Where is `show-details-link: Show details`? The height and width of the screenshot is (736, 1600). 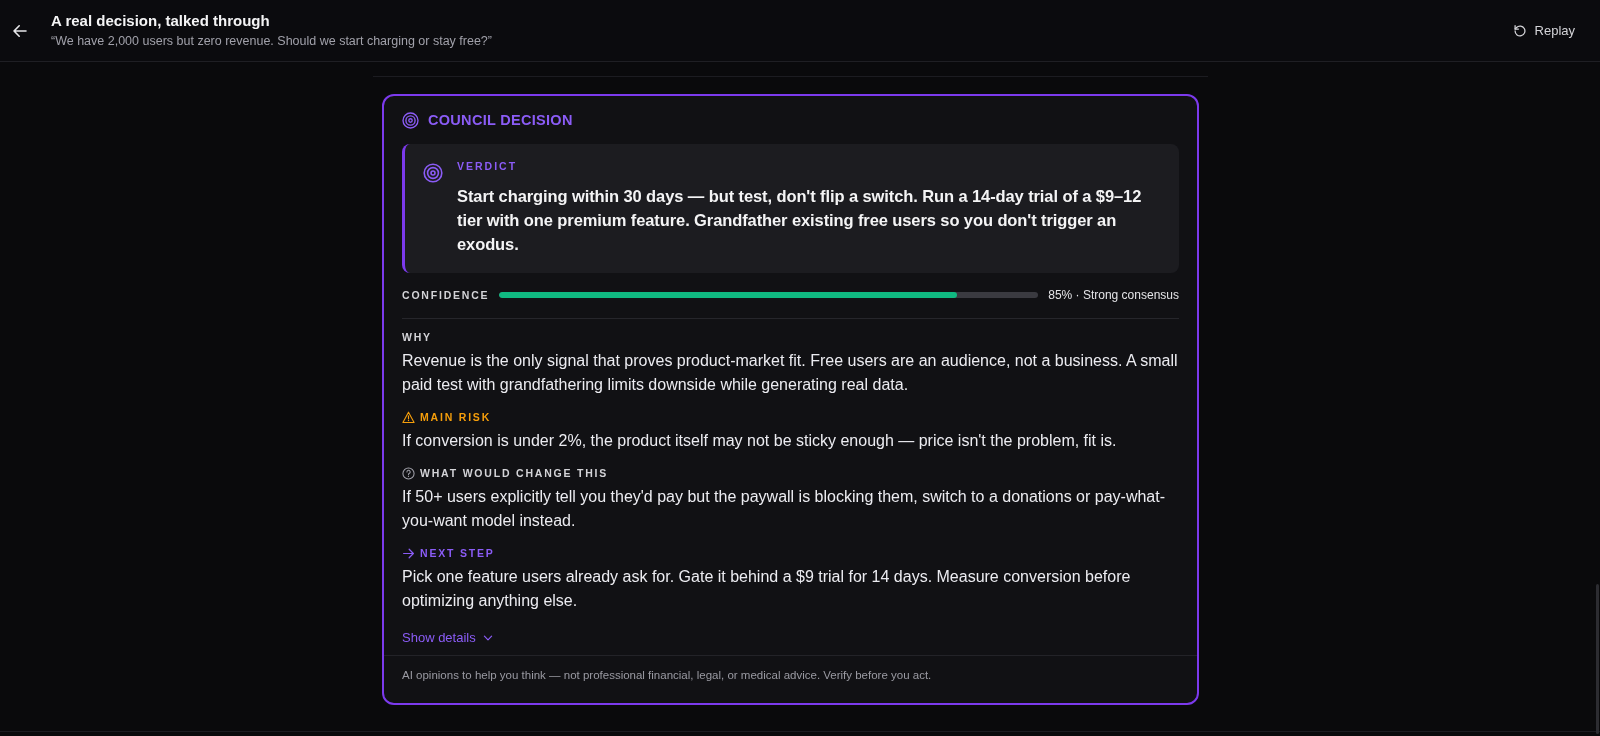 show-details-link: Show details is located at coordinates (448, 638).